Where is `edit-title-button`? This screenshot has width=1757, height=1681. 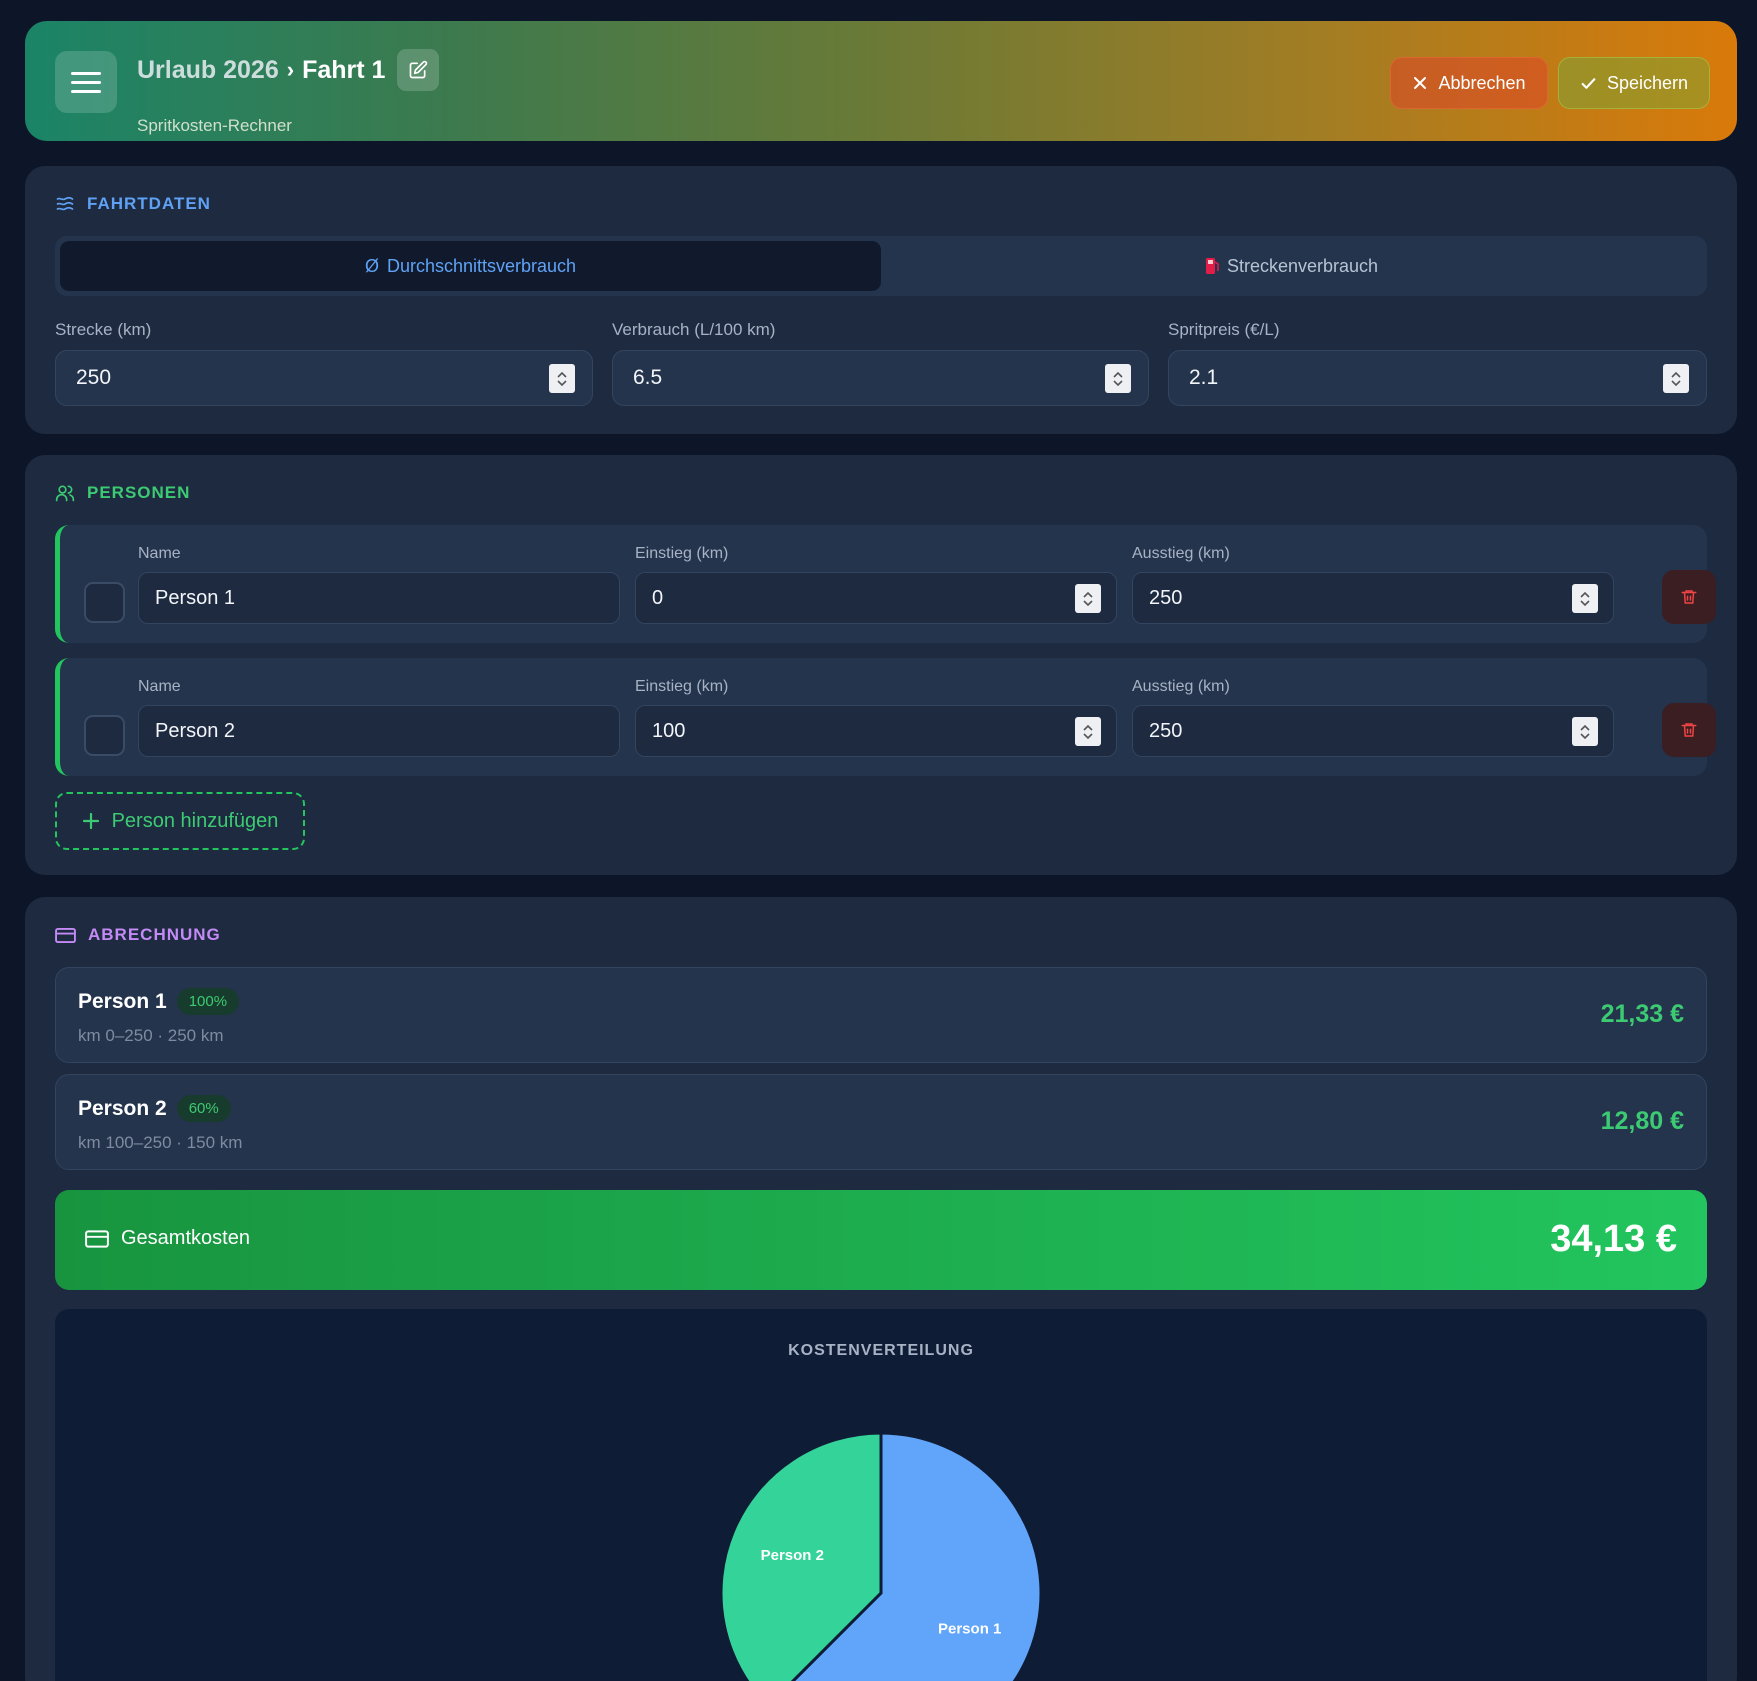
edit-title-button is located at coordinates (418, 70).